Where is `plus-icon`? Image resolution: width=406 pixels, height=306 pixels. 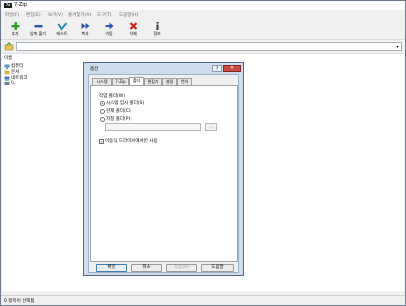
plus-icon is located at coordinates (15, 26).